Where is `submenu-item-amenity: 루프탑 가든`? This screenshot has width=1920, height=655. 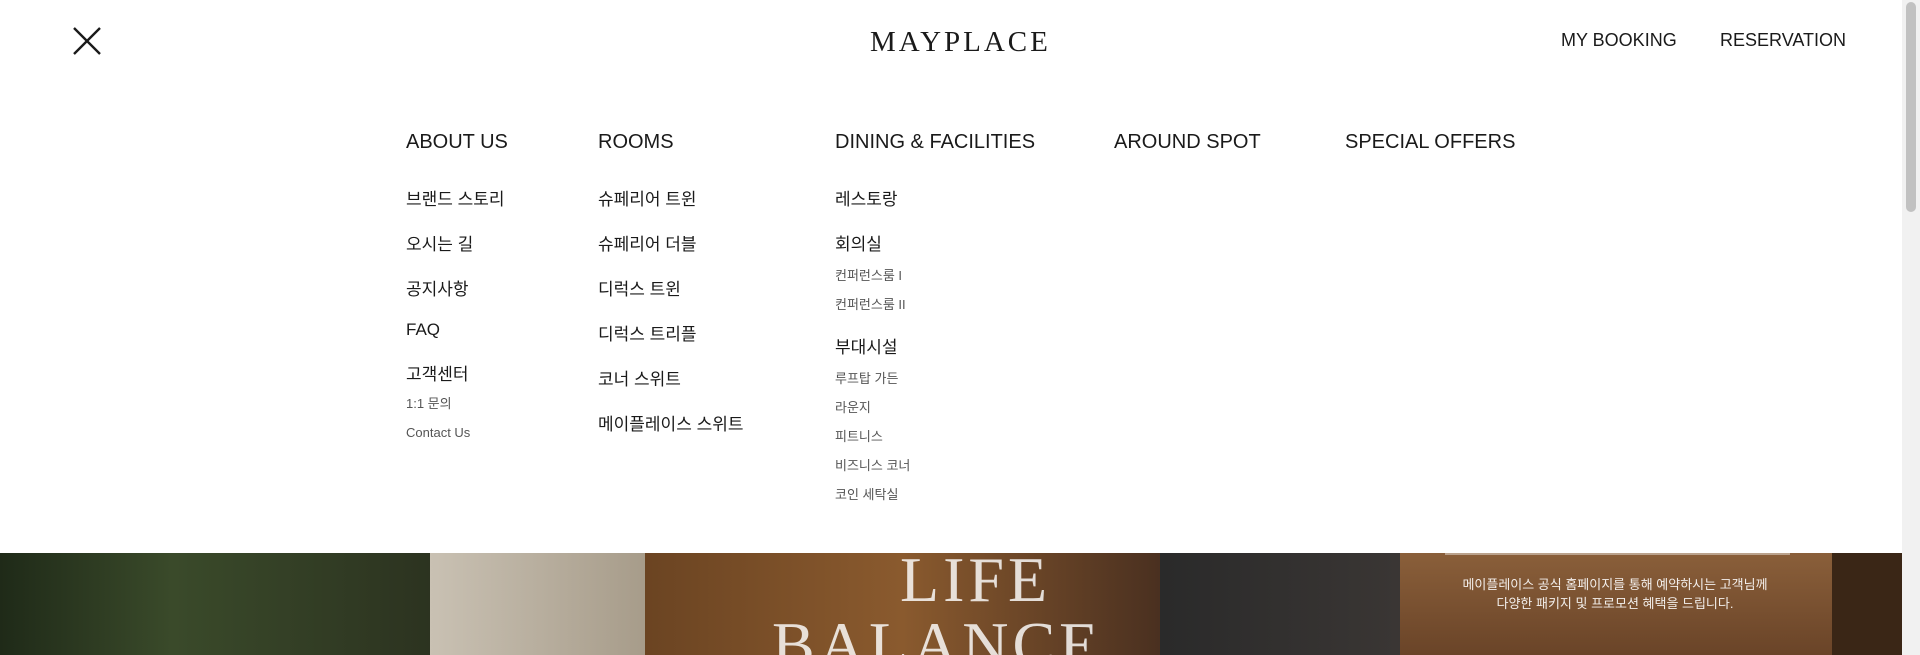
submenu-item-amenity: 루프탑 가든 is located at coordinates (935, 377).